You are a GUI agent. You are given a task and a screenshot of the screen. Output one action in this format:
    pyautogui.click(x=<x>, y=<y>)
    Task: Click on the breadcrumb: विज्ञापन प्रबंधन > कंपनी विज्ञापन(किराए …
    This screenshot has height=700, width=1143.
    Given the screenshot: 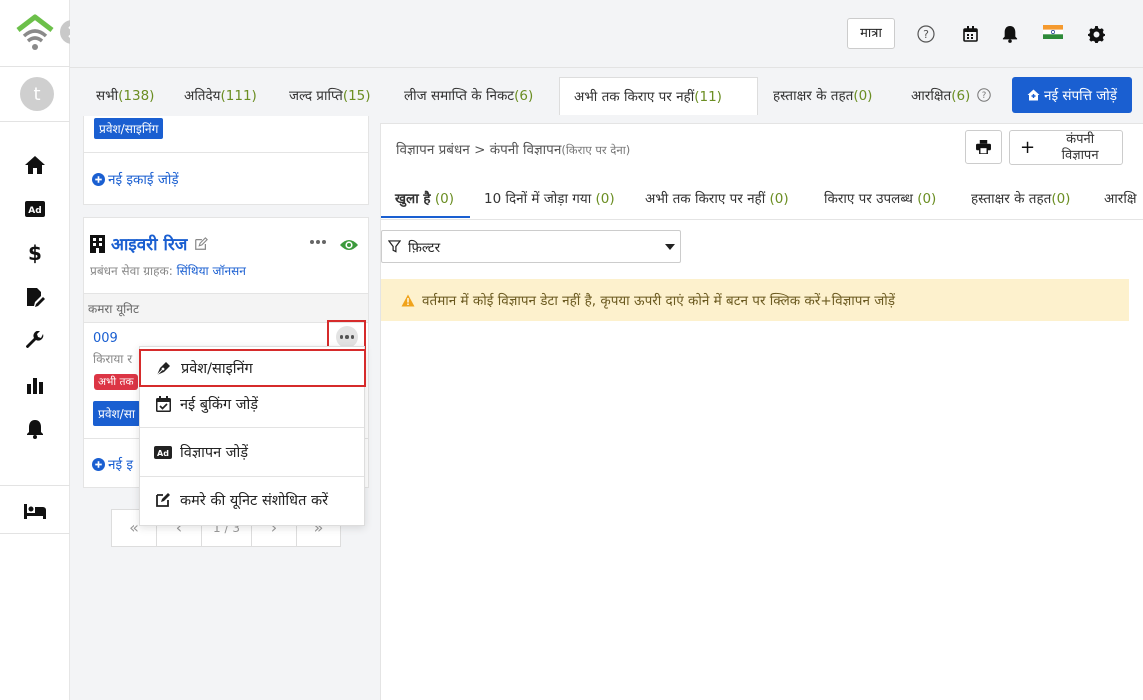 What is the action you would take?
    pyautogui.click(x=513, y=150)
    